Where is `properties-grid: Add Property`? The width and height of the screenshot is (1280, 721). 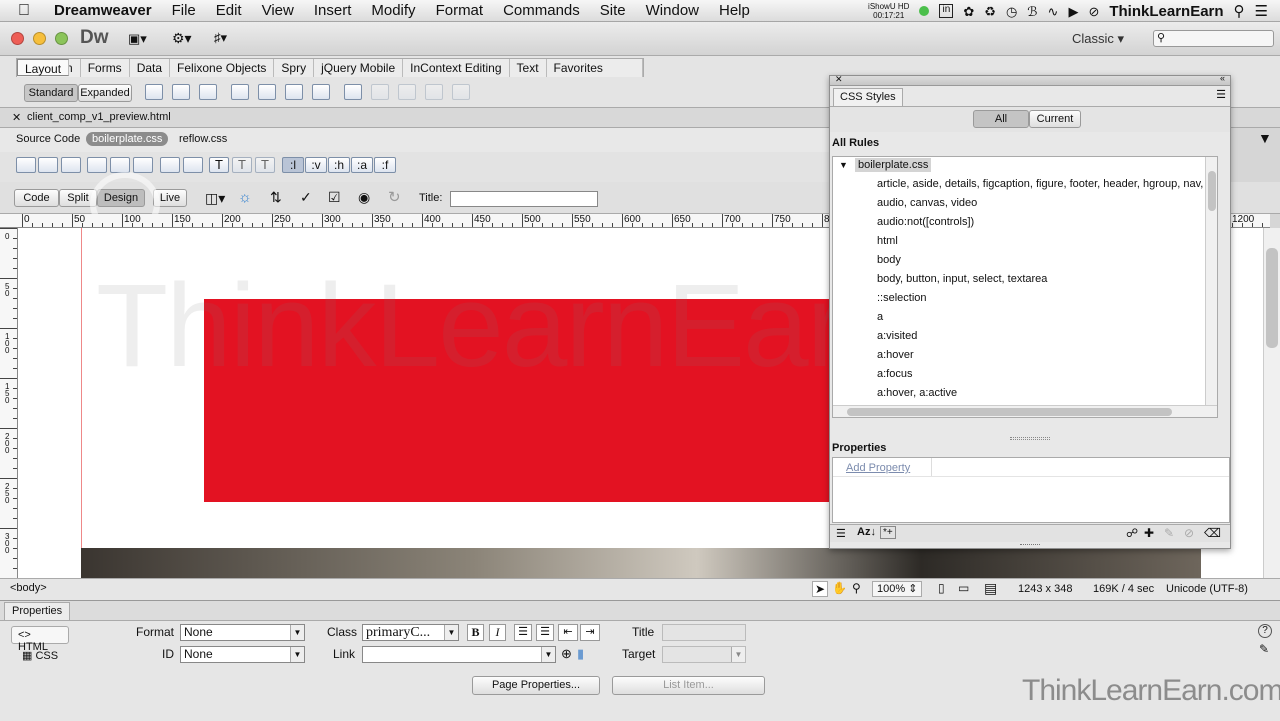 properties-grid: Add Property is located at coordinates (1031, 490).